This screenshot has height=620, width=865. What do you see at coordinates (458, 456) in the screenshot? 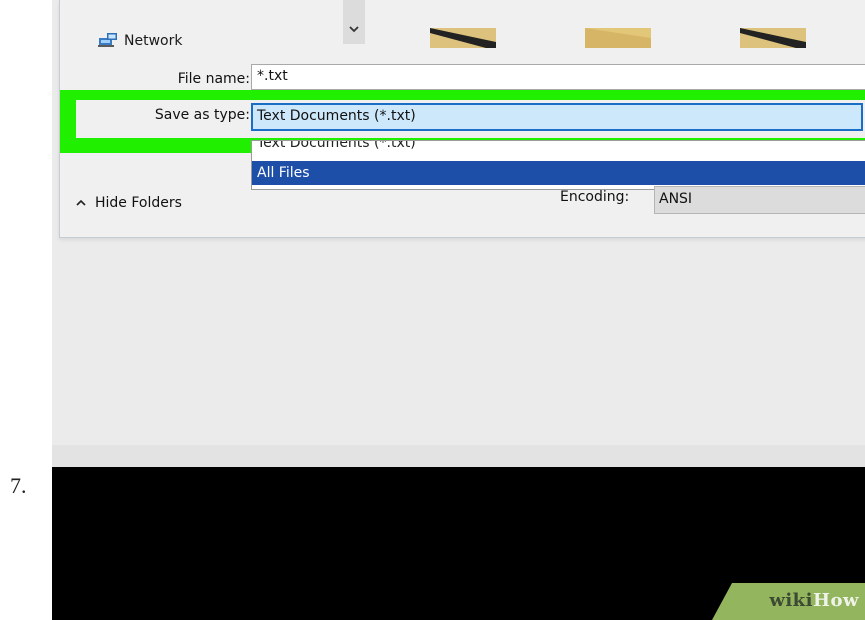
I see `taskbar-strip` at bounding box center [458, 456].